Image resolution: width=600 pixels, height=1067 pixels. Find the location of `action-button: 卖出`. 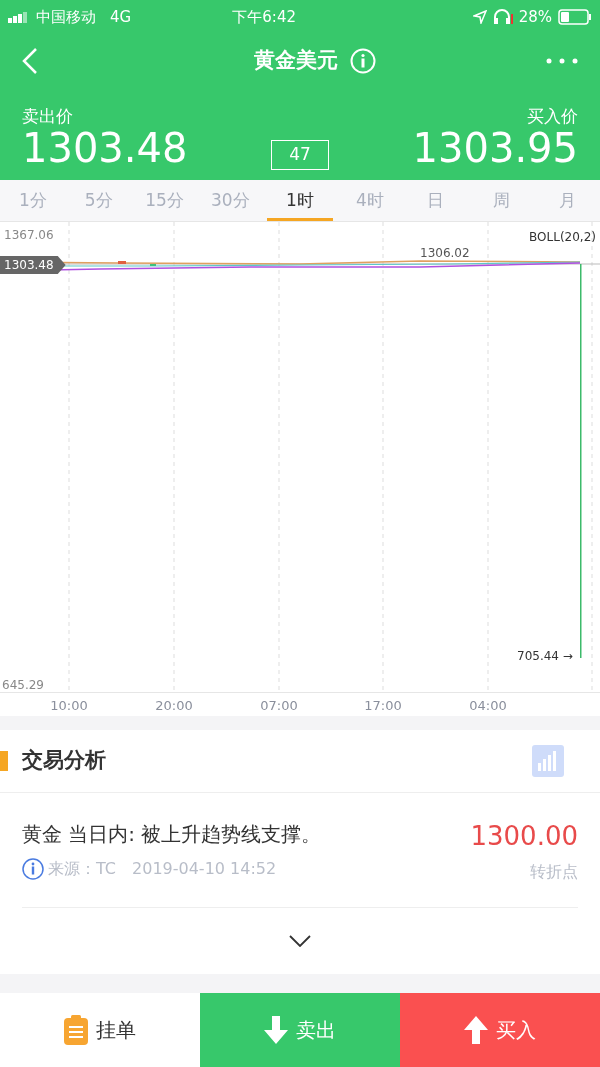

action-button: 卖出 is located at coordinates (300, 1030).